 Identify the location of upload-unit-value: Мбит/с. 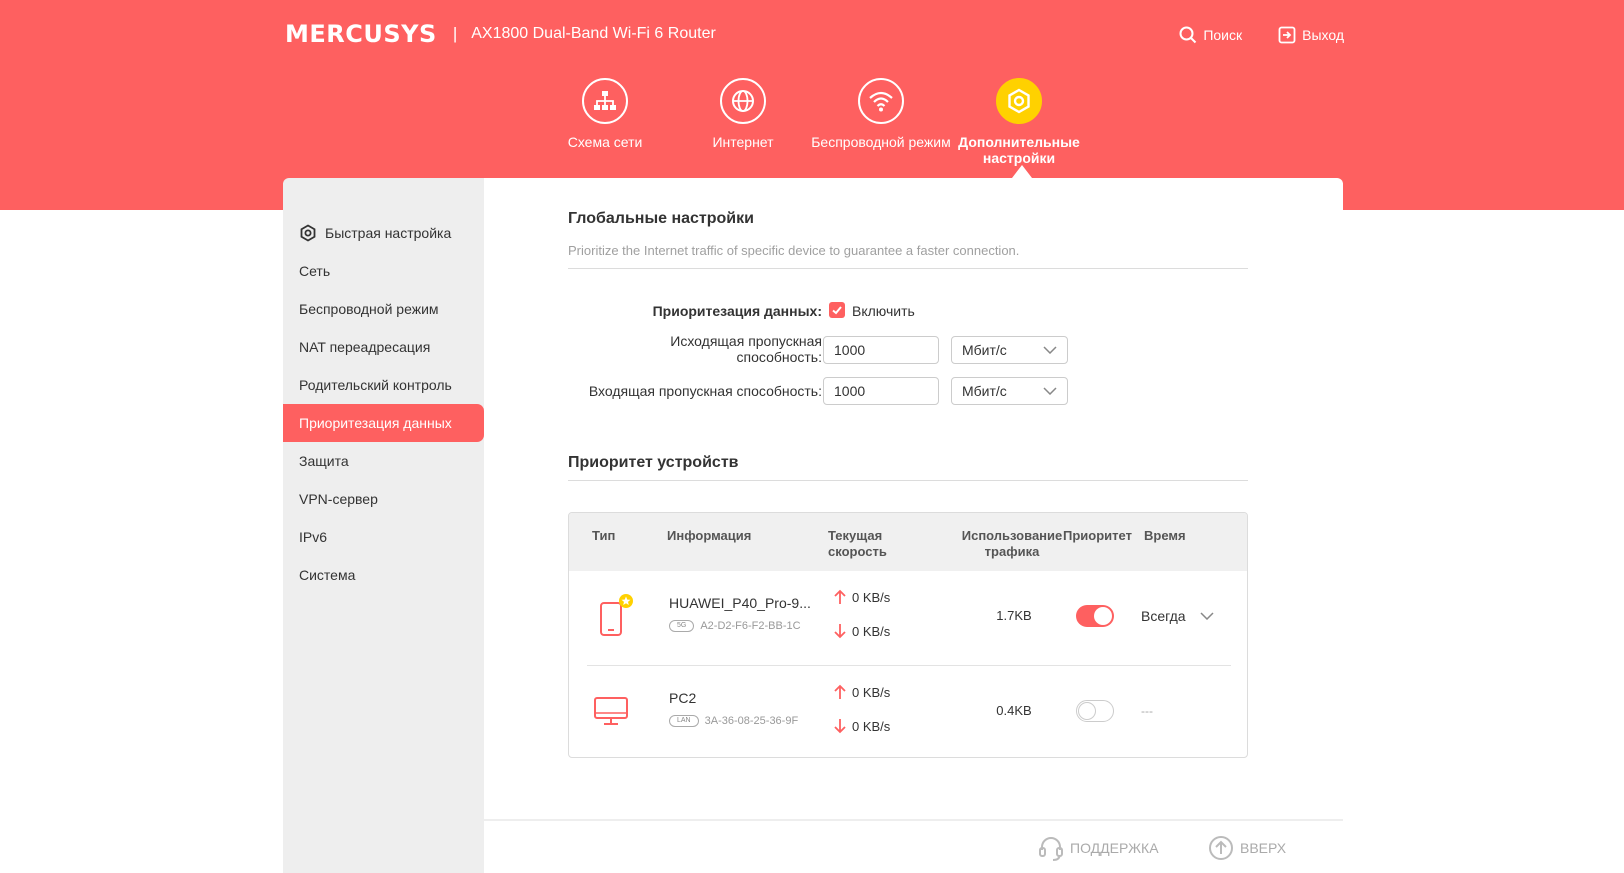
(984, 350).